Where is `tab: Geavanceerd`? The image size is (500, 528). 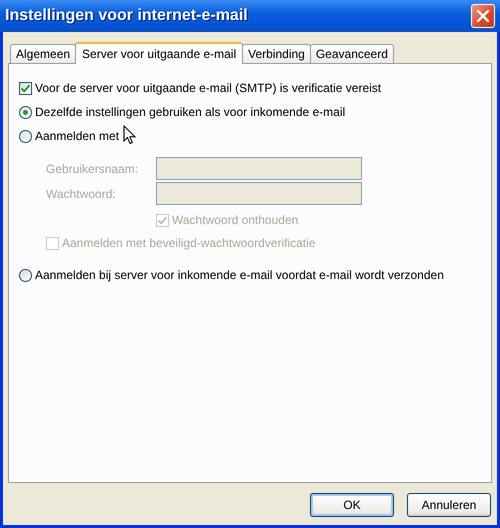 tab: Geavanceerd is located at coordinates (352, 53).